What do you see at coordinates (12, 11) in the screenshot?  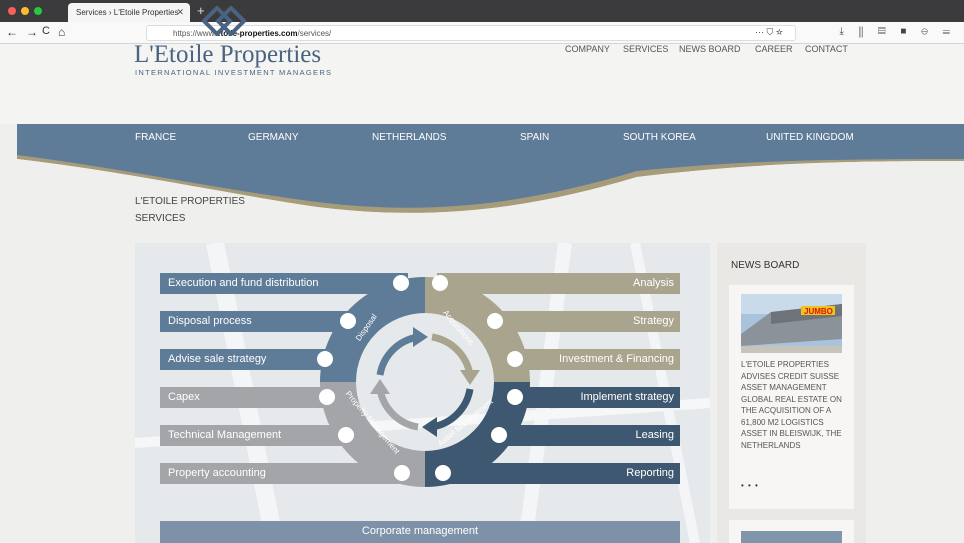 I see `close-window-button` at bounding box center [12, 11].